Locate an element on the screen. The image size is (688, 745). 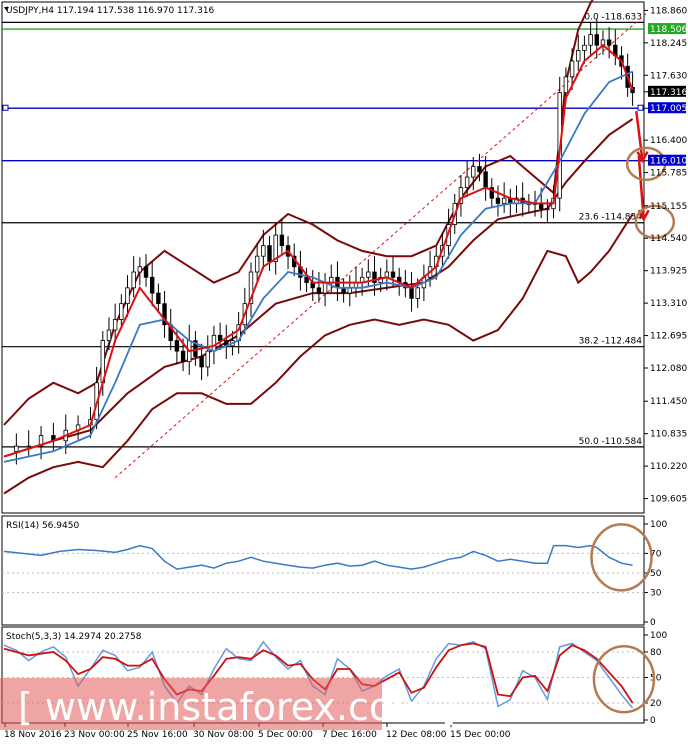
x-tick-label: 25 Nov 16:00 is located at coordinates (157, 735).